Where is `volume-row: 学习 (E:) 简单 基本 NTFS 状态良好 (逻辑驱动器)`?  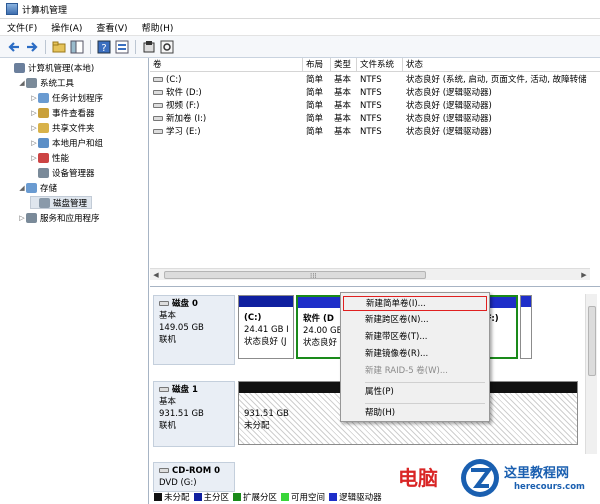 volume-row: 学习 (E:) 简单 基本 NTFS 状态良好 (逻辑驱动器) is located at coordinates (375, 132).